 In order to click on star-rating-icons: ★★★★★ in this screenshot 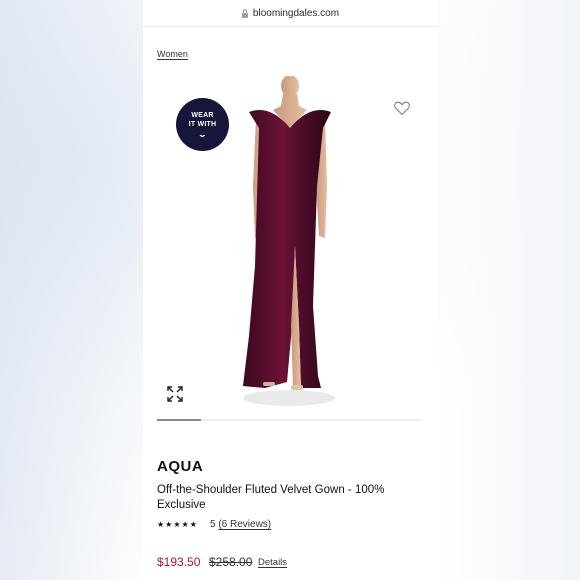, I will do `click(177, 524)`.